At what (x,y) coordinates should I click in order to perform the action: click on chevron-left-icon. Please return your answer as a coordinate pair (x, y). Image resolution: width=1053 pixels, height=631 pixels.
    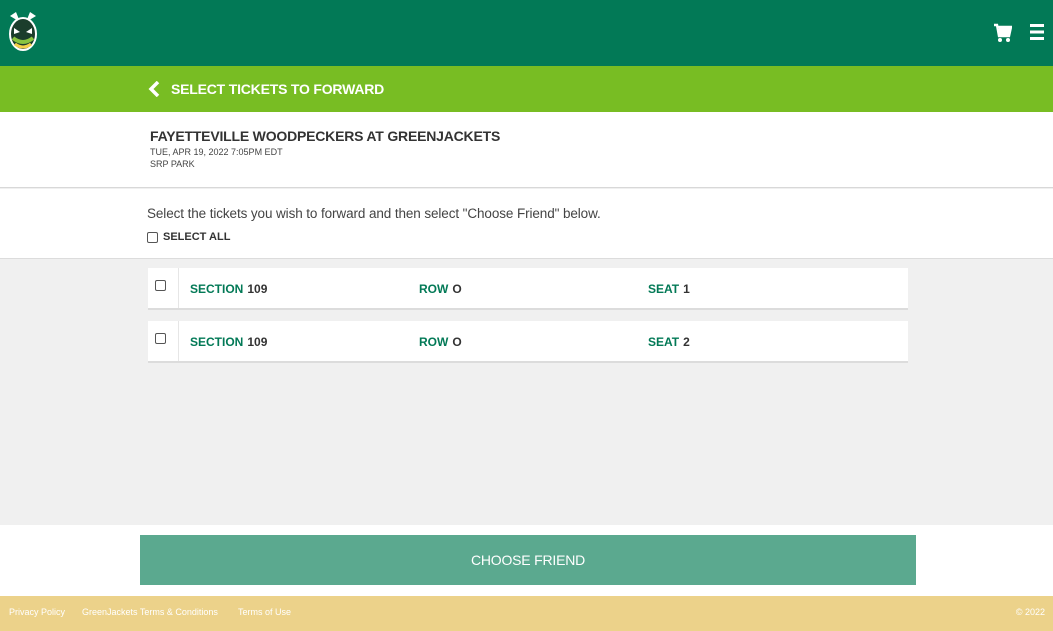
    Looking at the image, I should click on (154, 89).